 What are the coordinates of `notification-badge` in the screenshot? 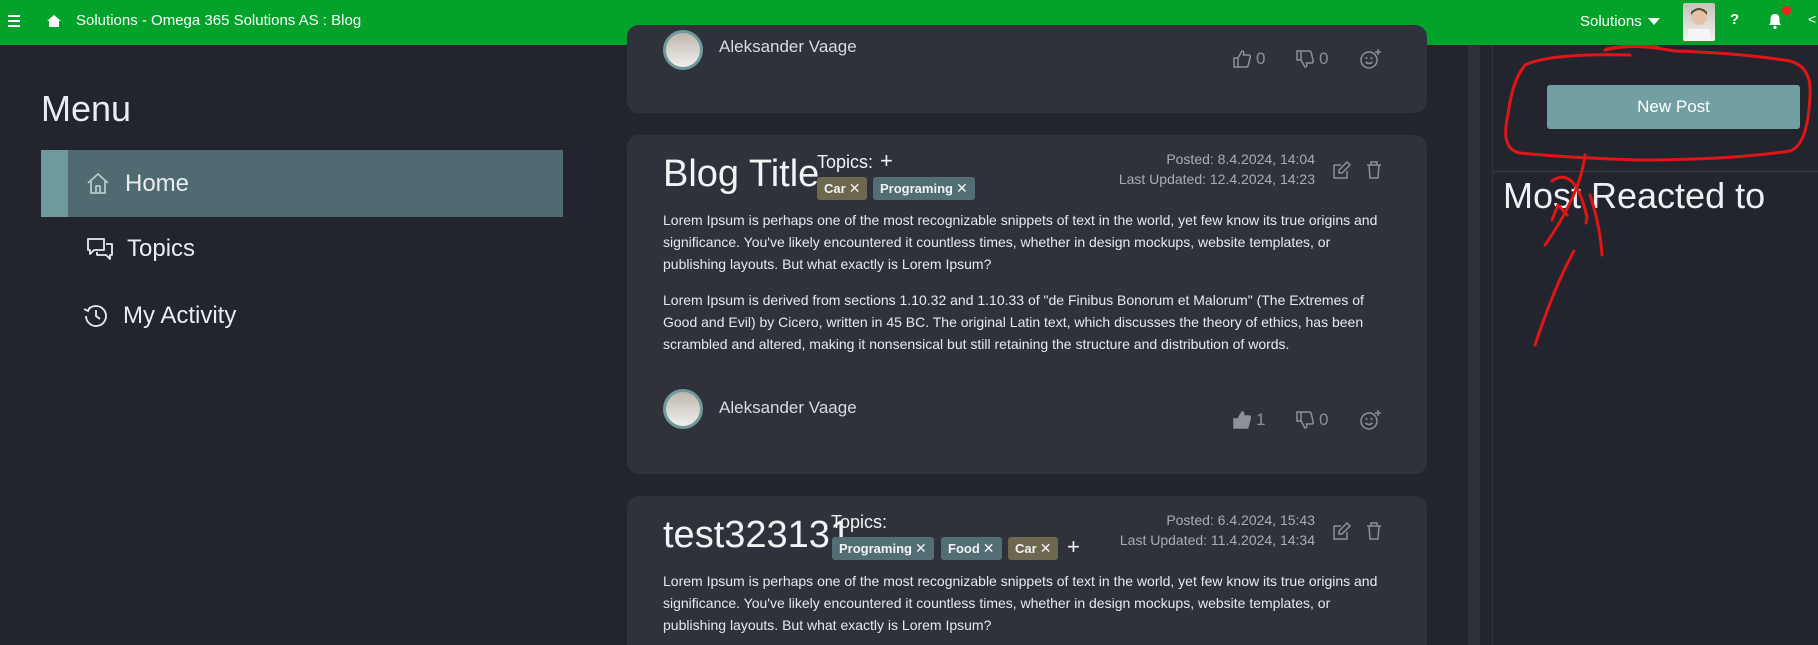 It's located at (1786, 10).